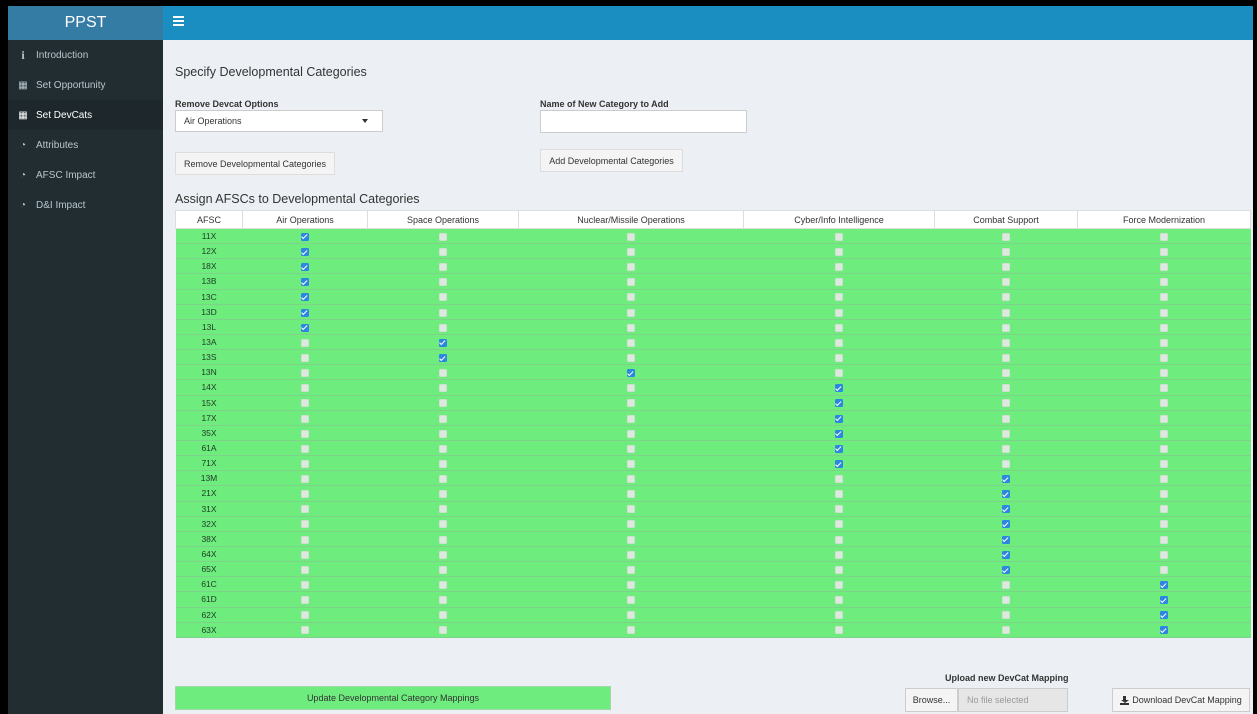 This screenshot has height=714, width=1257. What do you see at coordinates (611, 160) in the screenshot?
I see `add-categories-button: Add Developmental Categories` at bounding box center [611, 160].